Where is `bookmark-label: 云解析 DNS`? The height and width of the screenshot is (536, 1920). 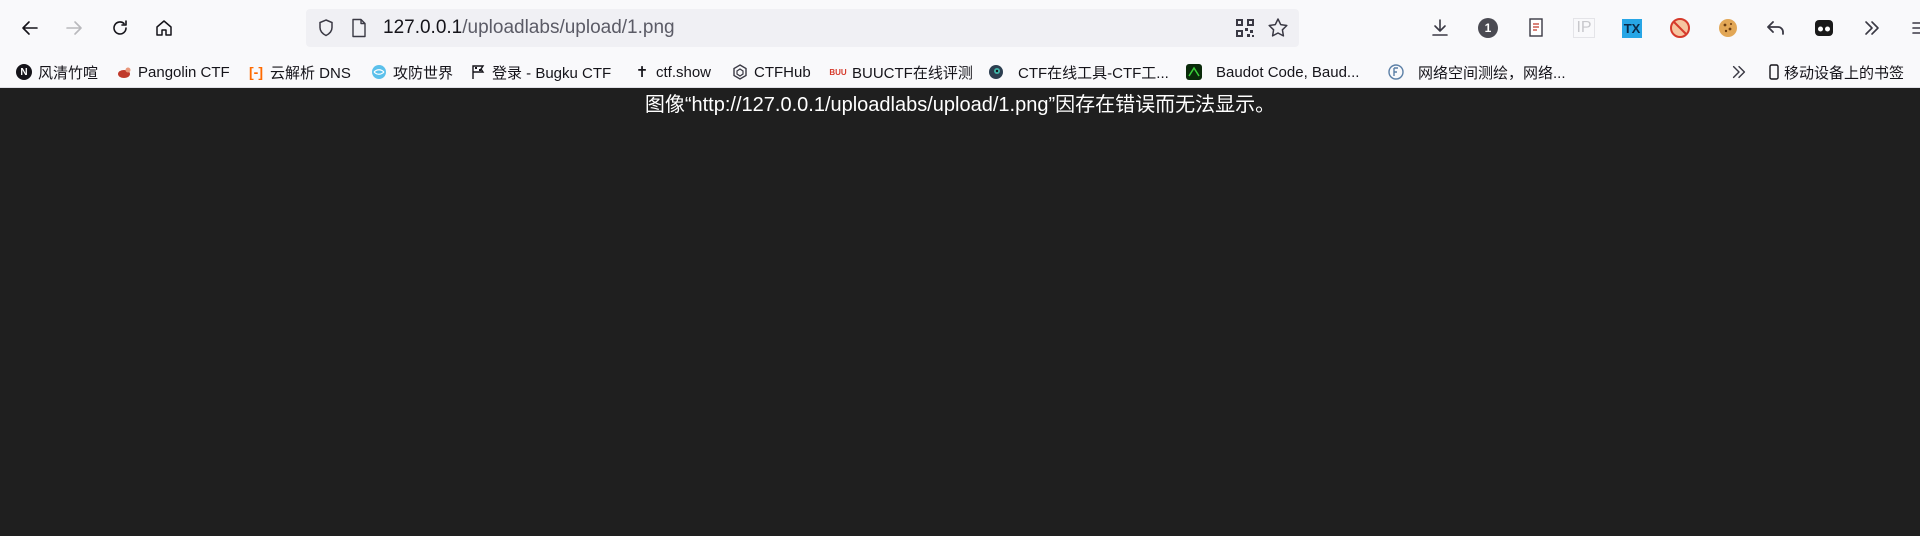
bookmark-label: 云解析 DNS is located at coordinates (310, 73).